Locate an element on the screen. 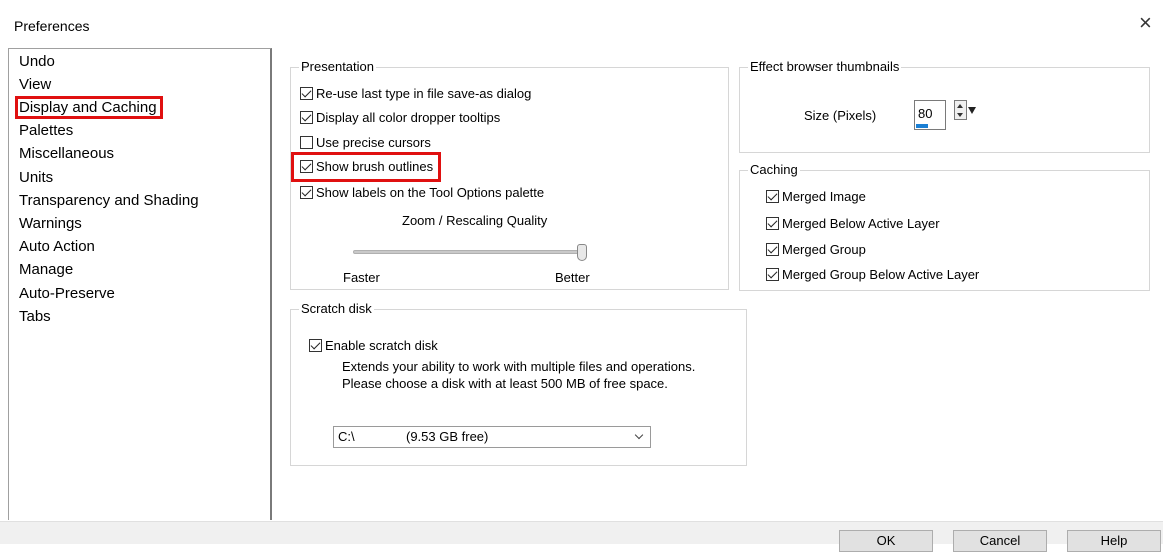  sidebar-item-units: Units is located at coordinates (36, 178).